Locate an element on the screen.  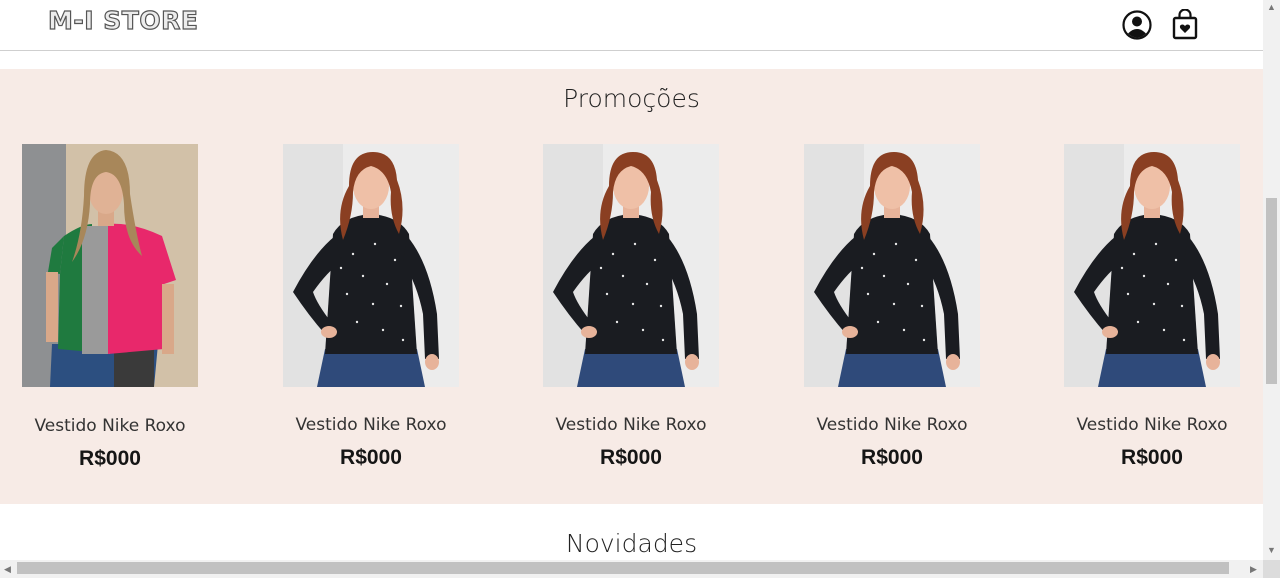
store-logo: M-I STORE is located at coordinates (122, 20).